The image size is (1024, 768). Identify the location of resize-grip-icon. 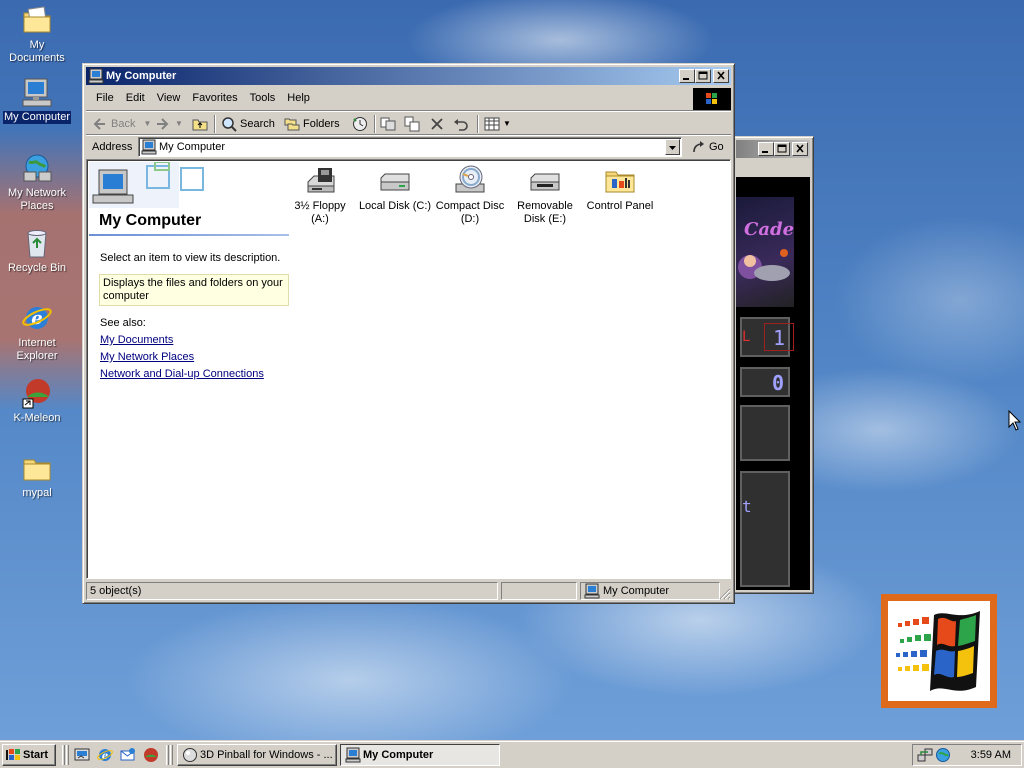
(725, 594).